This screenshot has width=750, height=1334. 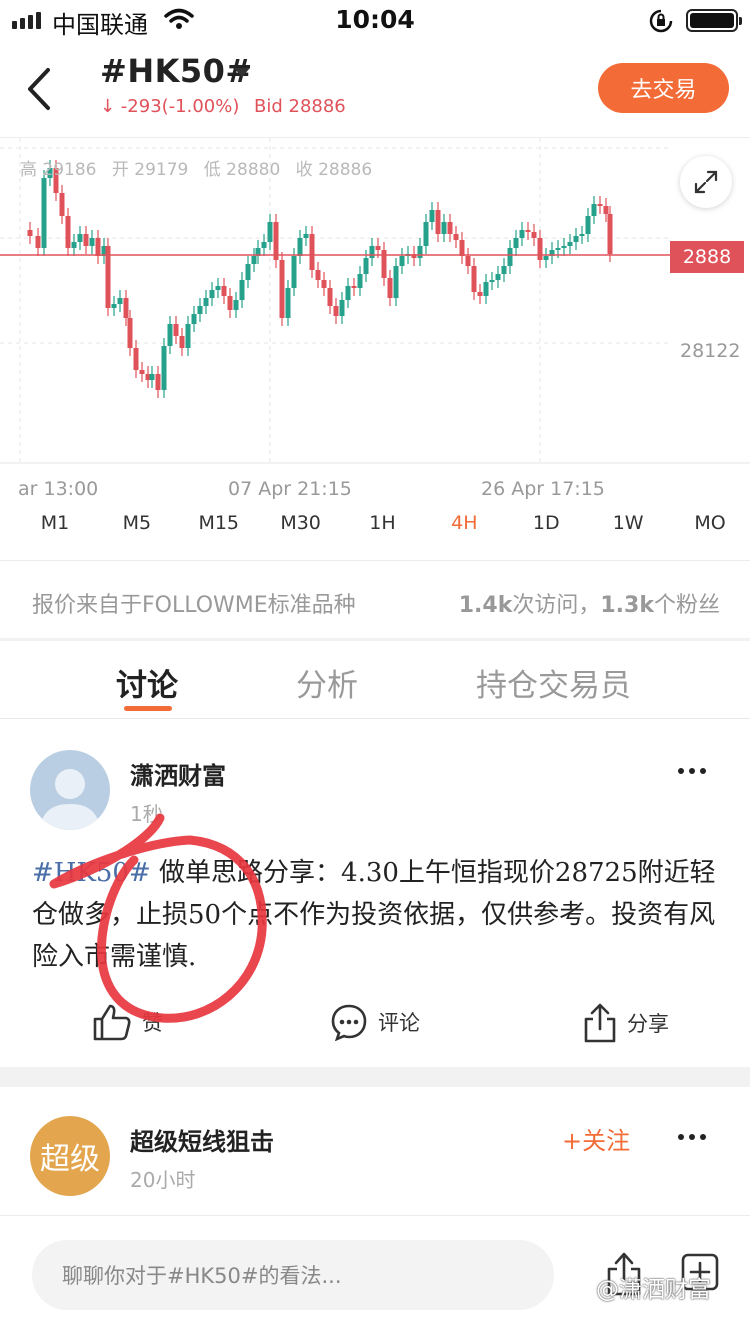 I want to click on like-button: 赞, so click(x=127, y=1022).